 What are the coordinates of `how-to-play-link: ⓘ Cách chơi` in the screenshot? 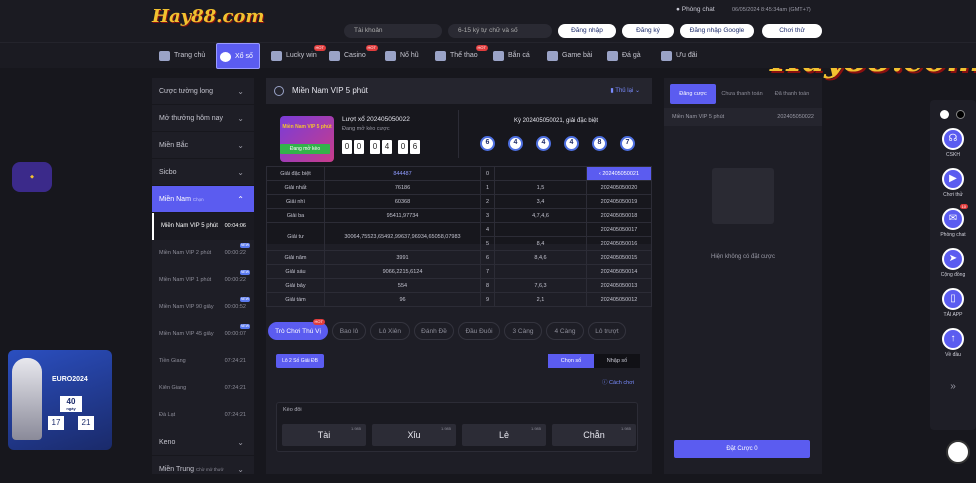 It's located at (618, 382).